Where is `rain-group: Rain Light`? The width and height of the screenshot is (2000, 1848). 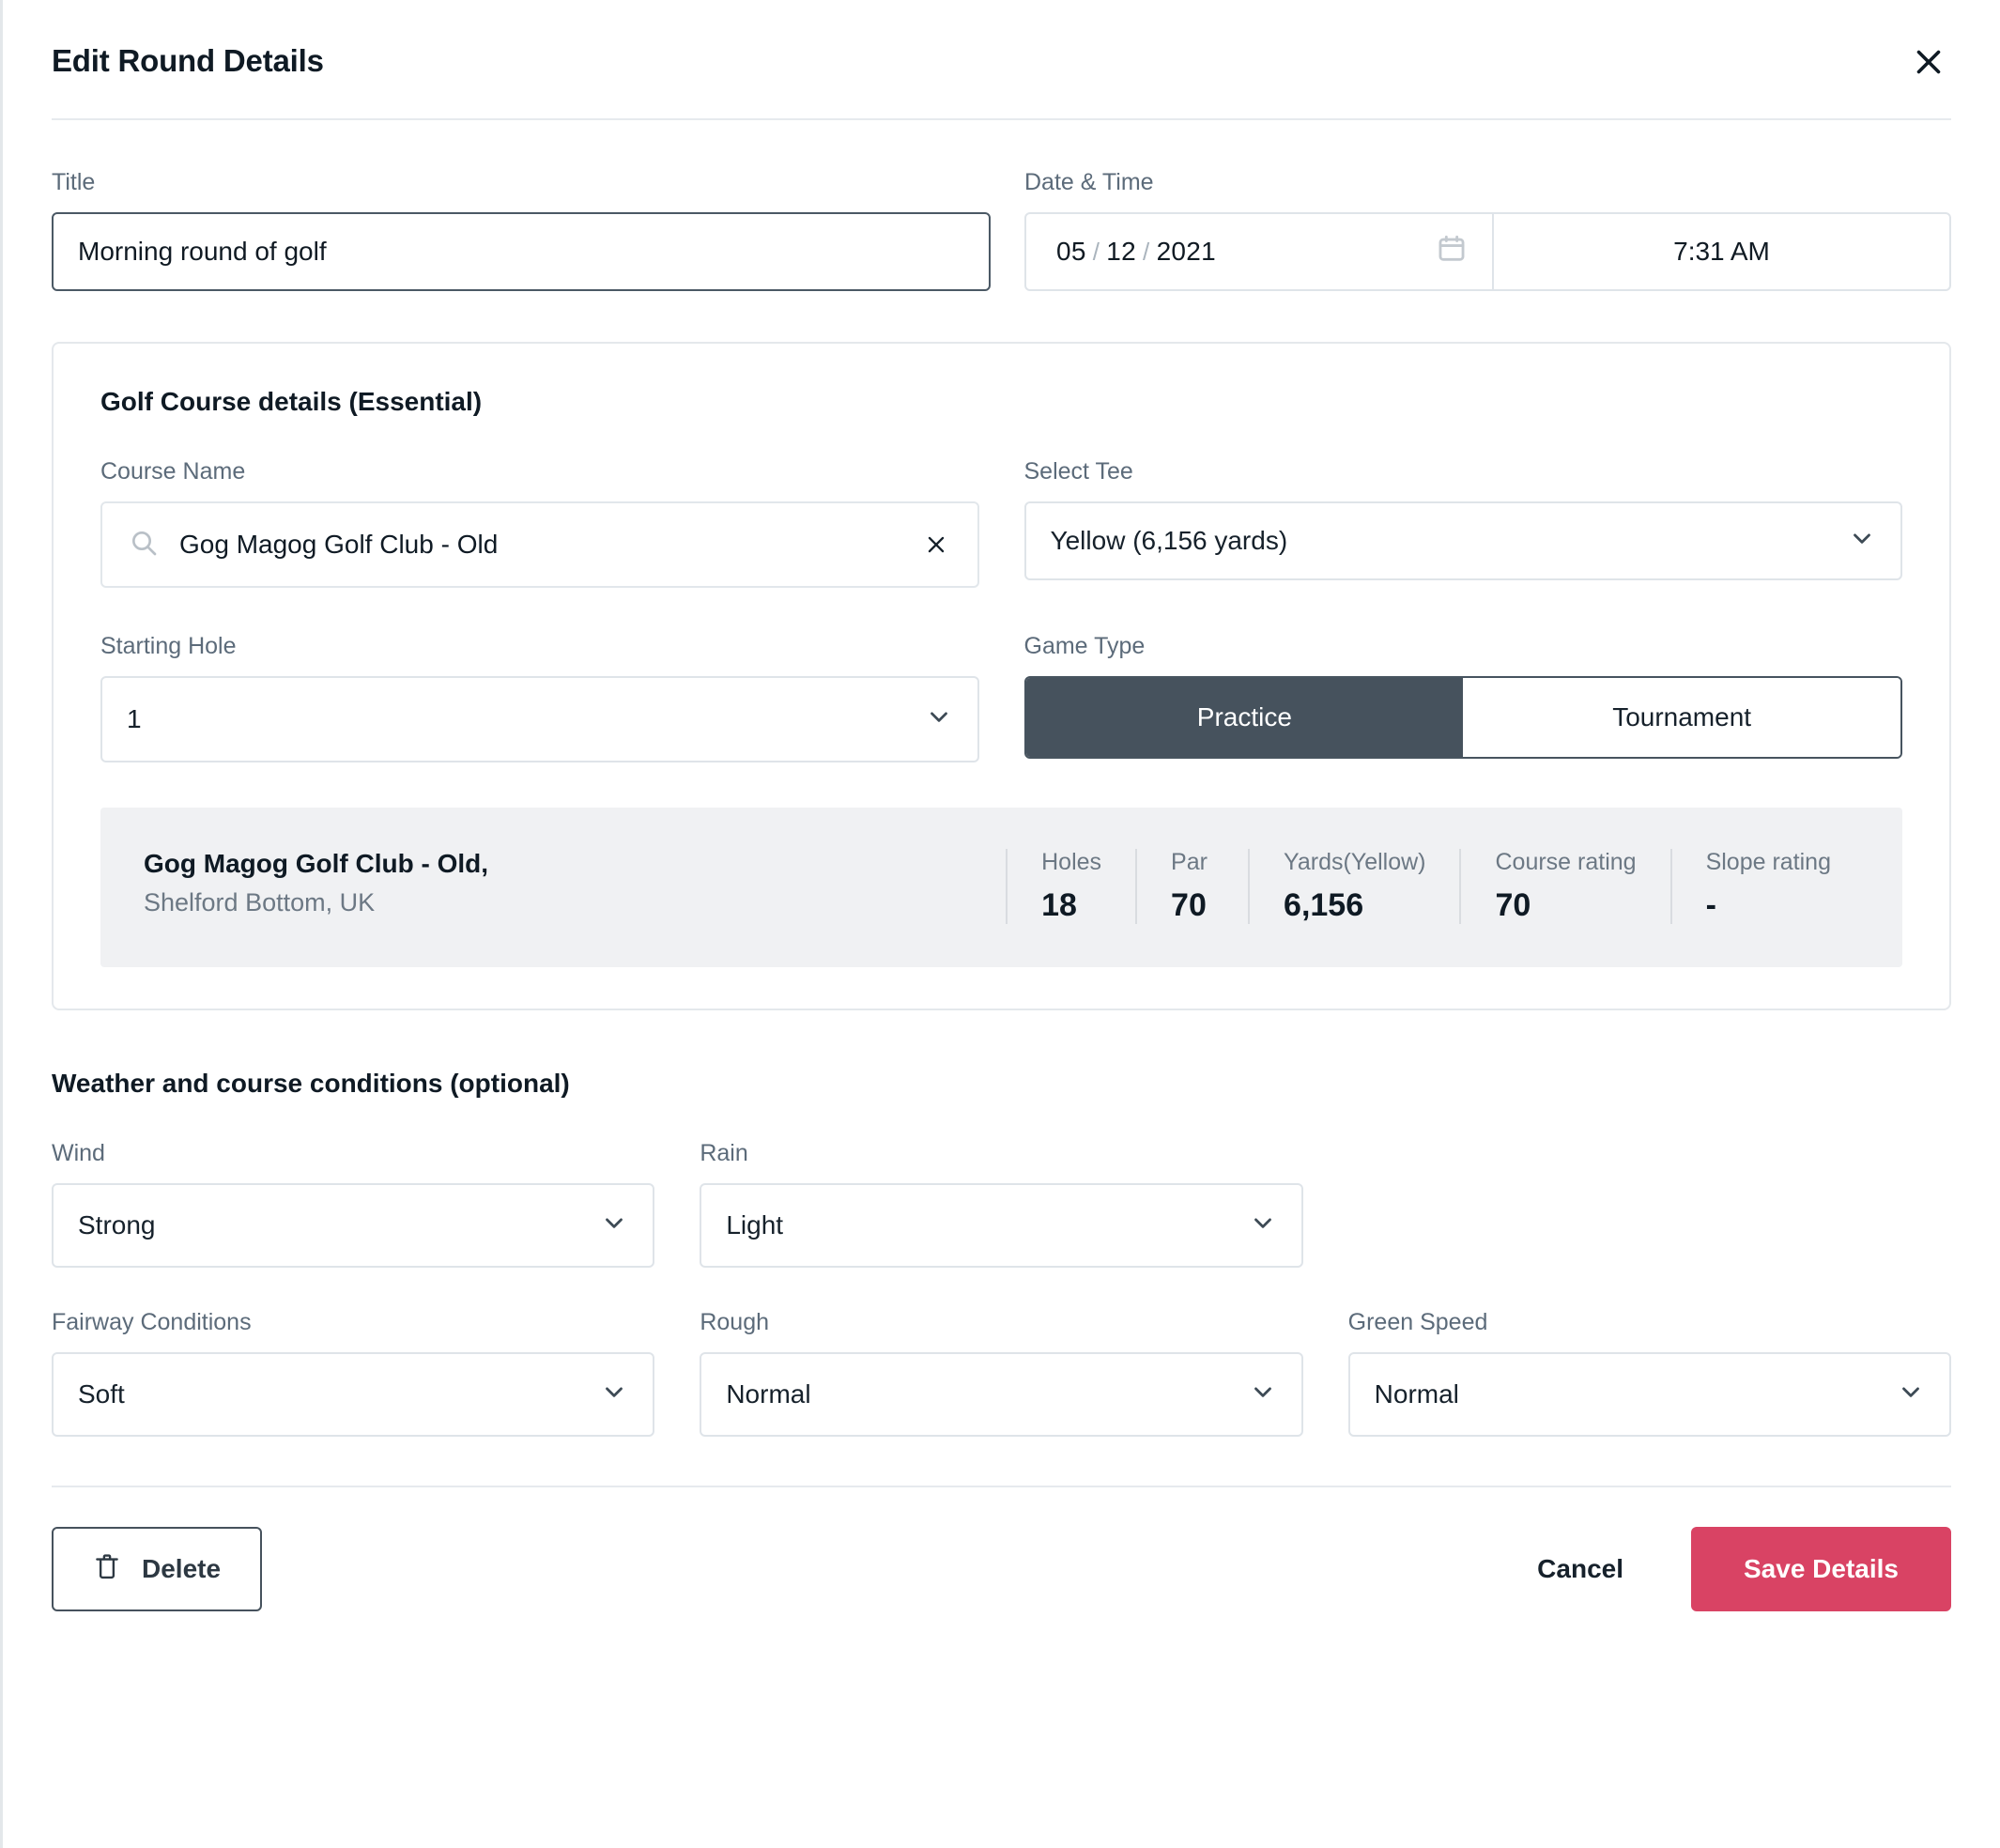
rain-group: Rain Light is located at coordinates (1001, 1204).